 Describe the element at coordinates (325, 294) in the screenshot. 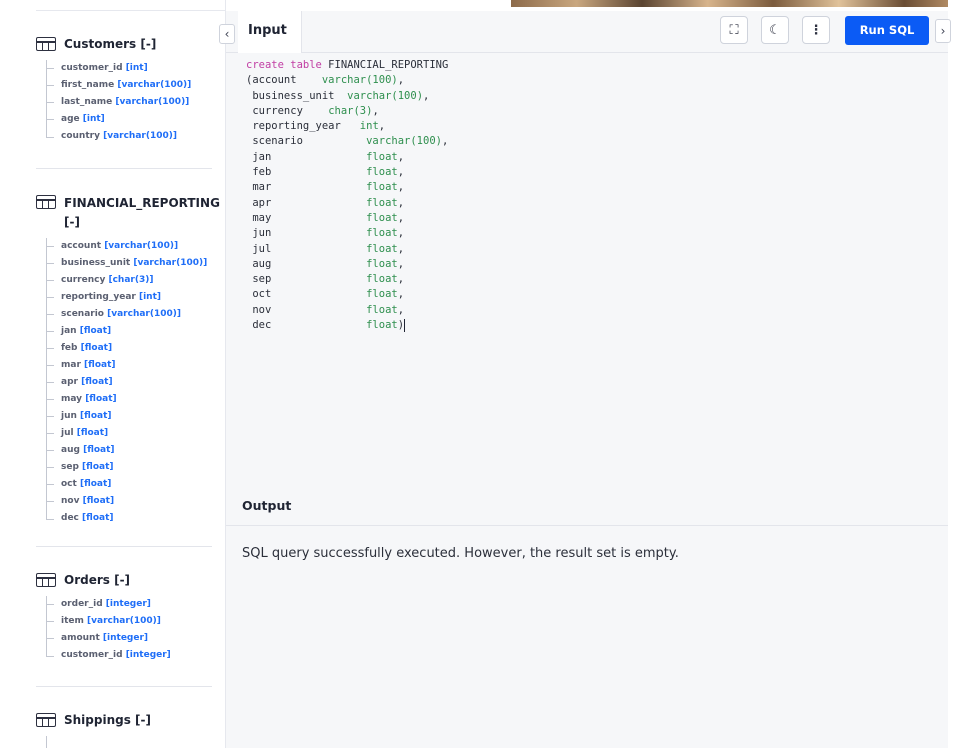

I see `code-line: oct float,` at that location.